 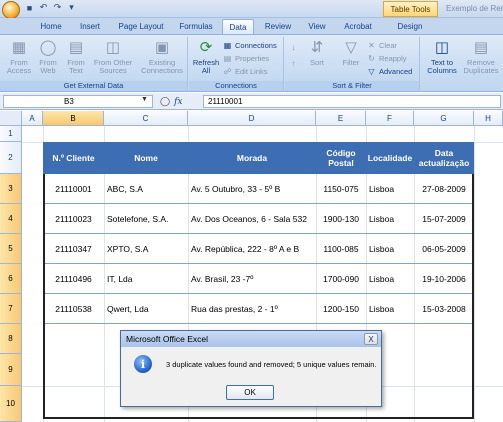 What do you see at coordinates (250, 45) in the screenshot?
I see `connections-button: ▦ Connections` at bounding box center [250, 45].